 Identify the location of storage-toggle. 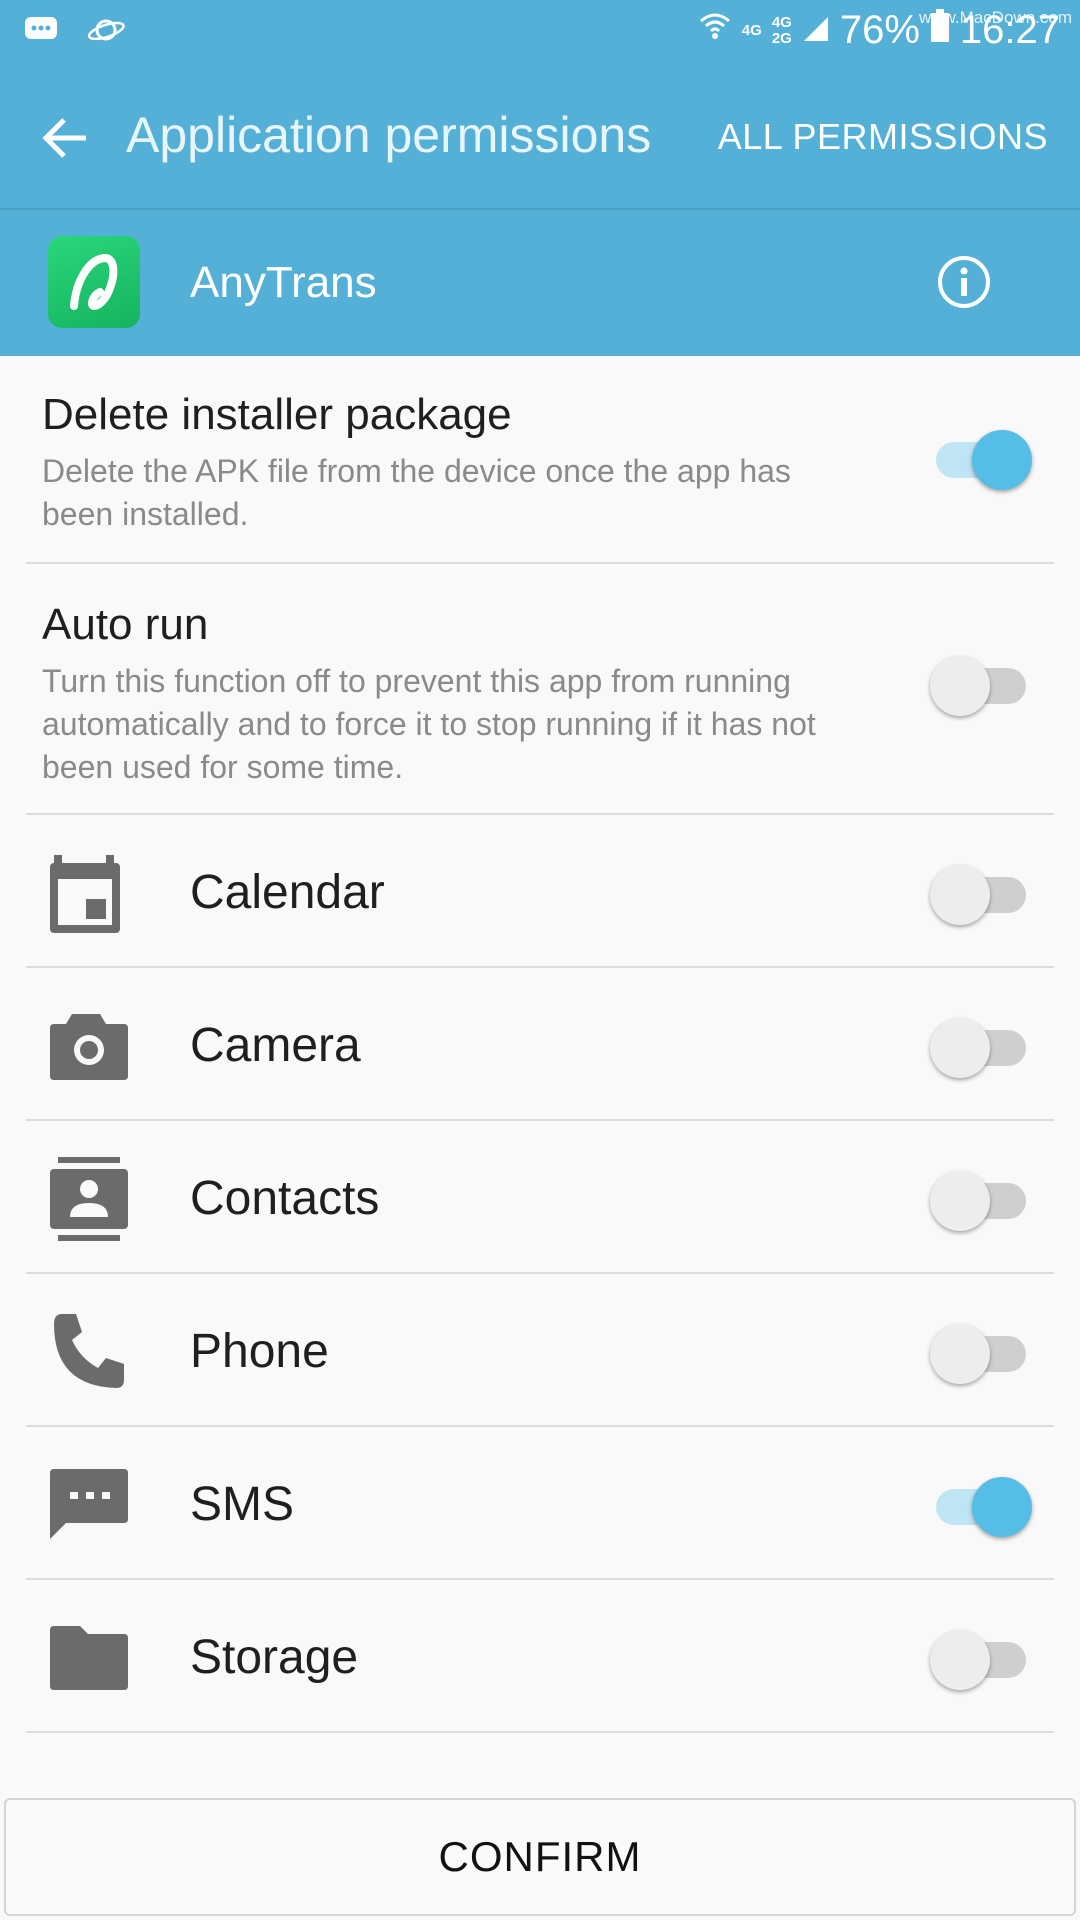
(981, 1658).